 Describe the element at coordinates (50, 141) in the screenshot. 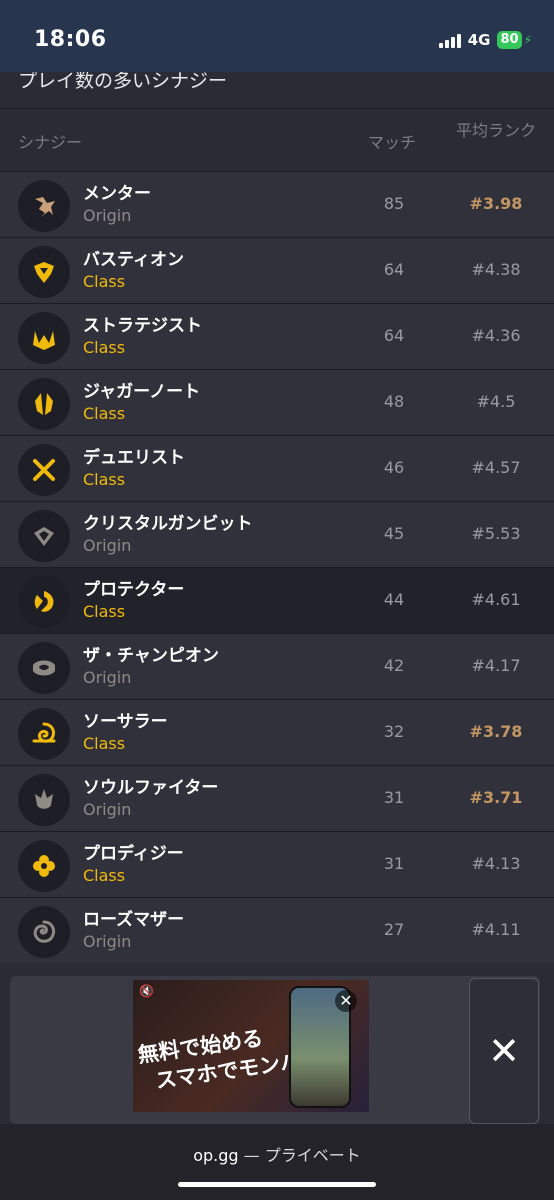

I see `header-synergy: シナジー` at that location.